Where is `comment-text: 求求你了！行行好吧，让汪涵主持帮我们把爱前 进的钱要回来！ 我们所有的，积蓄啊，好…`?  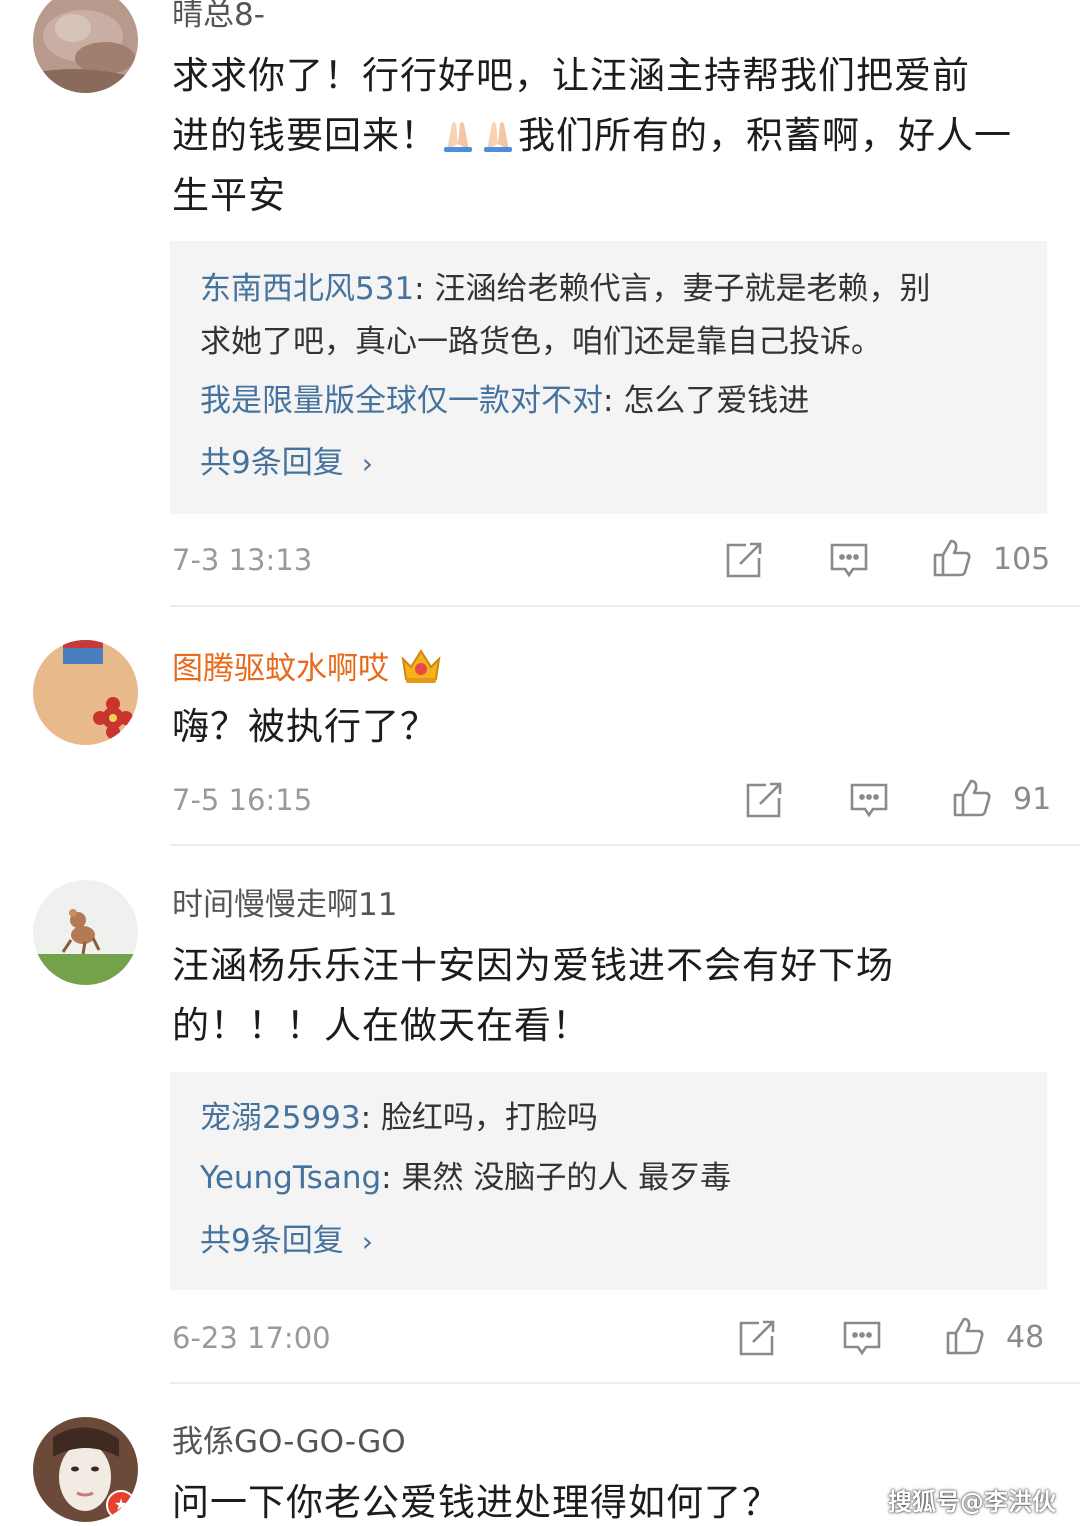 comment-text: 求求你了！行行好吧，让汪涵主持帮我们把爱前 进的钱要回来！ 我们所有的，积蓄啊，好… is located at coordinates (612, 136).